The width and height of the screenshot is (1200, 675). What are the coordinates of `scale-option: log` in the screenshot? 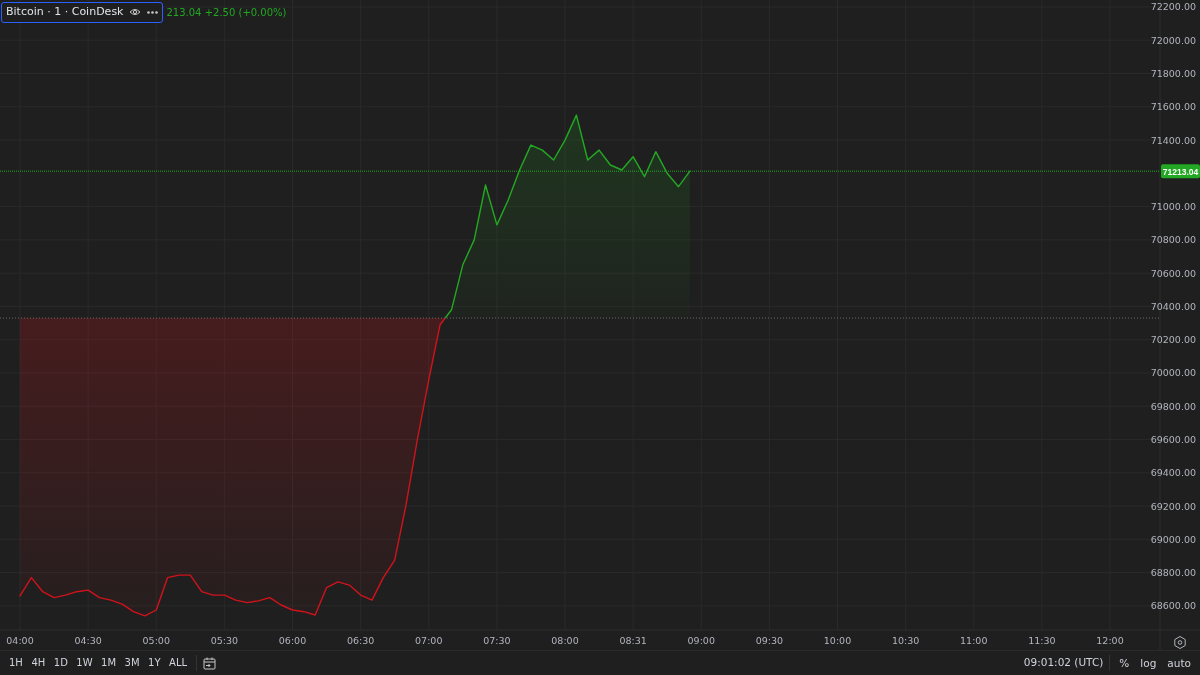 It's located at (1148, 663).